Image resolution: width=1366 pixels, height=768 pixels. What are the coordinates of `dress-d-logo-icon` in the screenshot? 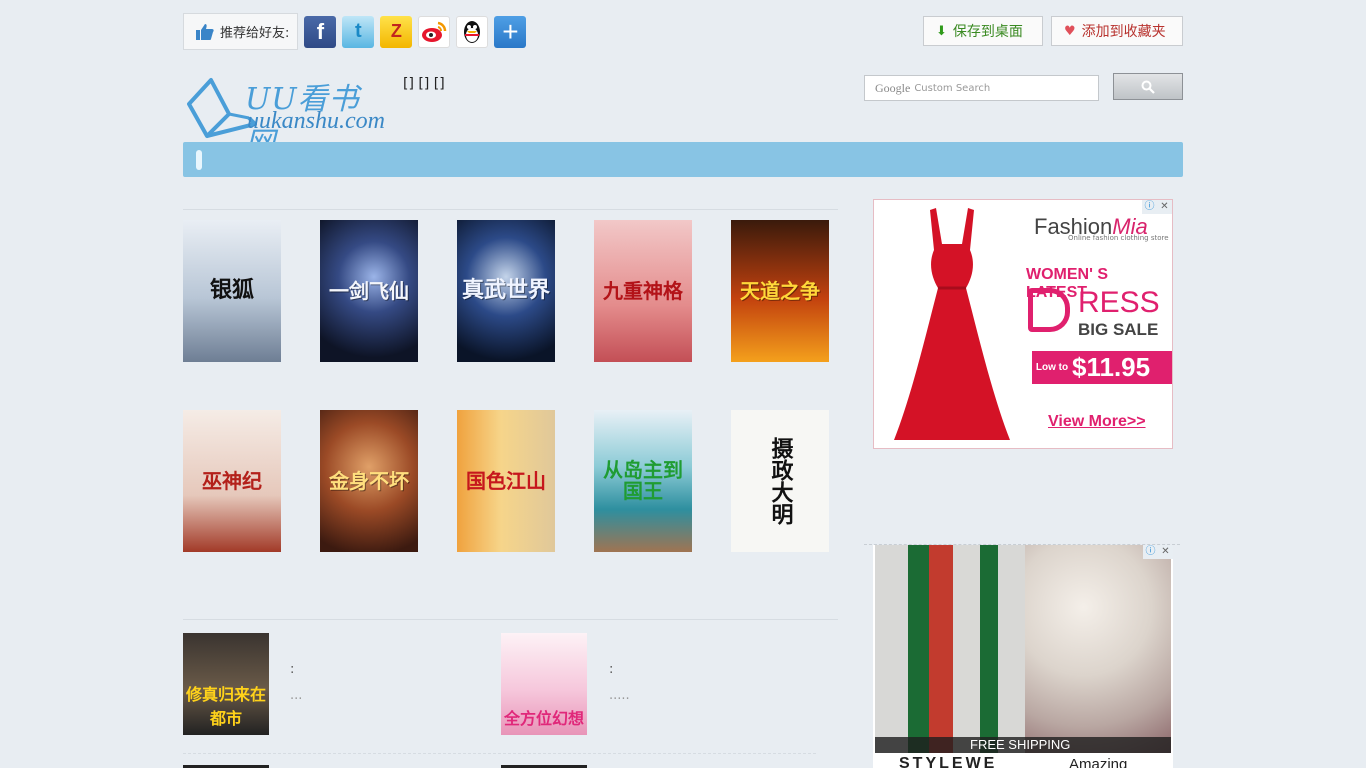 It's located at (1049, 310).